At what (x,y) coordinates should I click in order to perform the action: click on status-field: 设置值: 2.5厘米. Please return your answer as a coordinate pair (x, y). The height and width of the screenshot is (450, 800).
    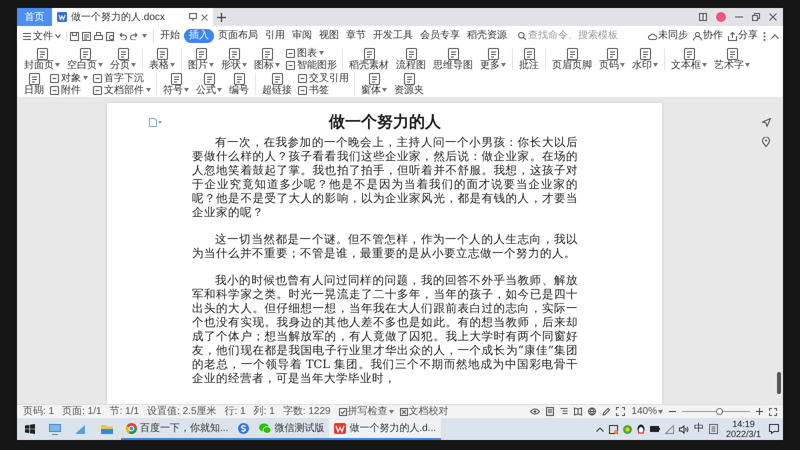
    Looking at the image, I should click on (182, 412).